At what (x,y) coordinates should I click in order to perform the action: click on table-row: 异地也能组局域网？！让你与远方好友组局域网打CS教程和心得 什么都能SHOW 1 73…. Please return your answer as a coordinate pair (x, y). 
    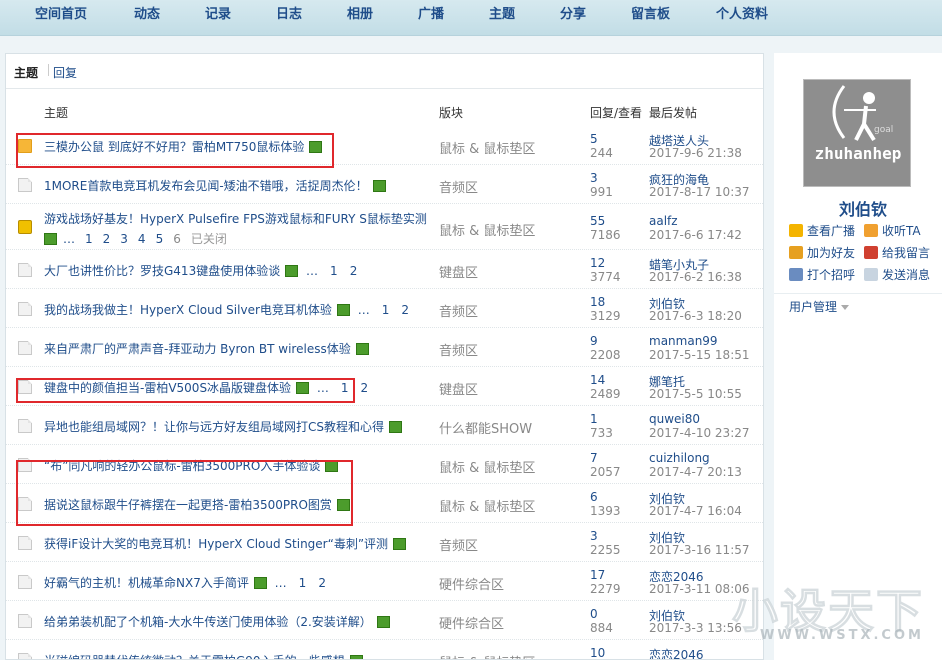
    Looking at the image, I should click on (384, 425).